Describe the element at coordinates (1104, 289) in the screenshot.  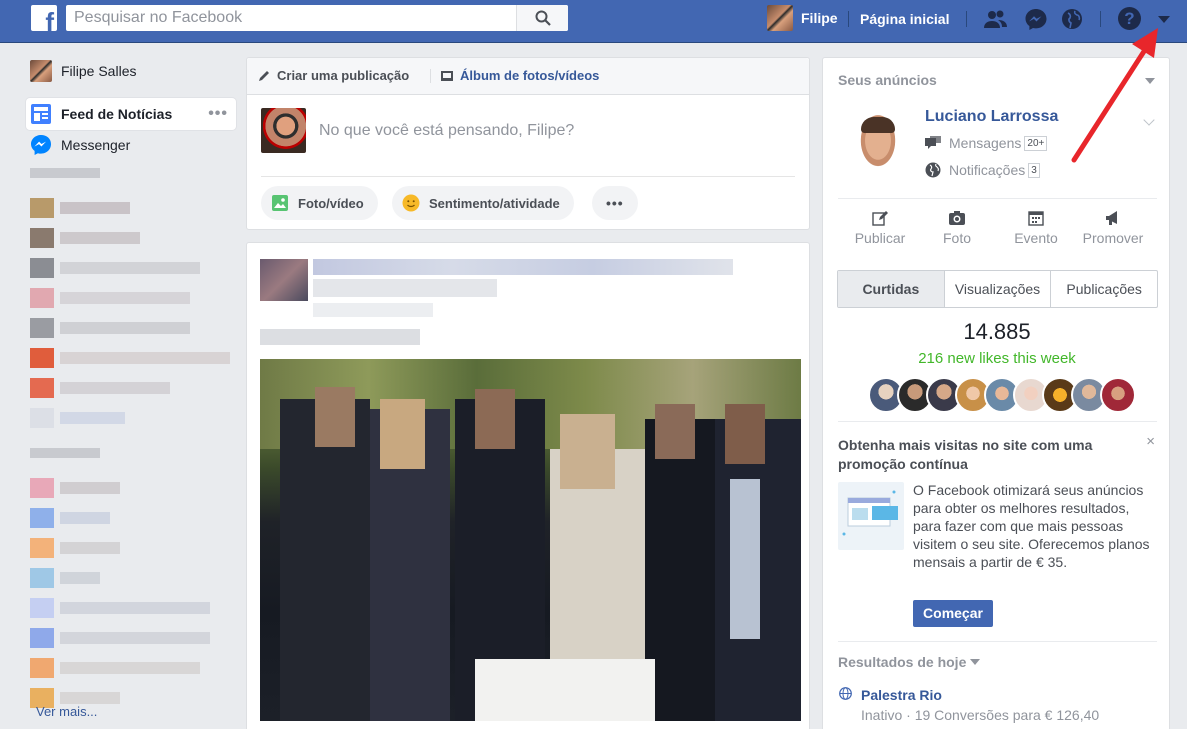
I see `tab-posts: Publicações` at that location.